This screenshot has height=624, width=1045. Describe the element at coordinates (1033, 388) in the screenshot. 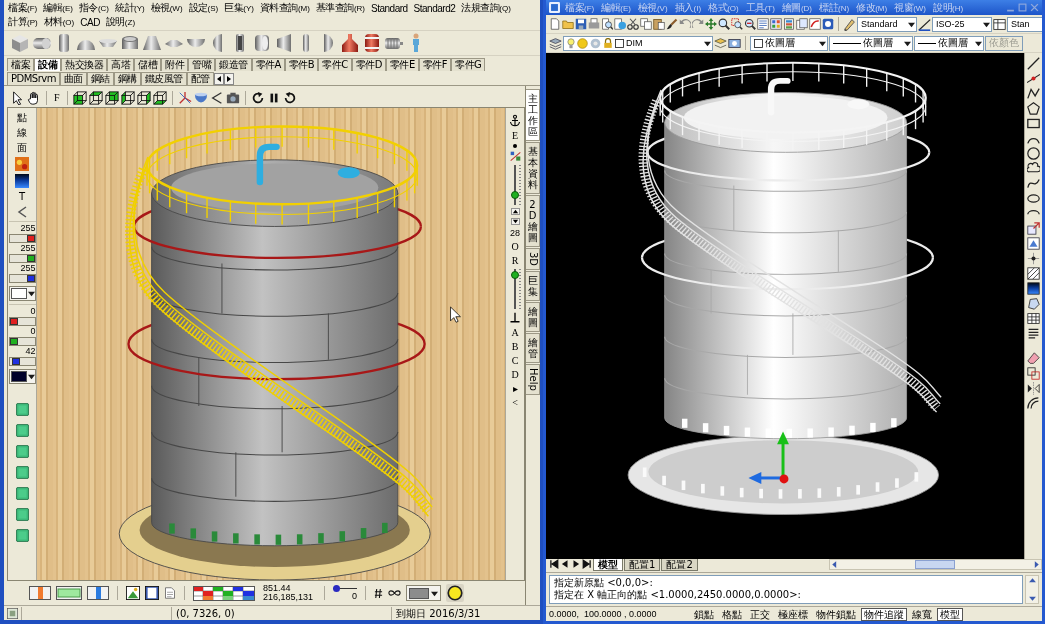

I see `mirror-icon` at that location.